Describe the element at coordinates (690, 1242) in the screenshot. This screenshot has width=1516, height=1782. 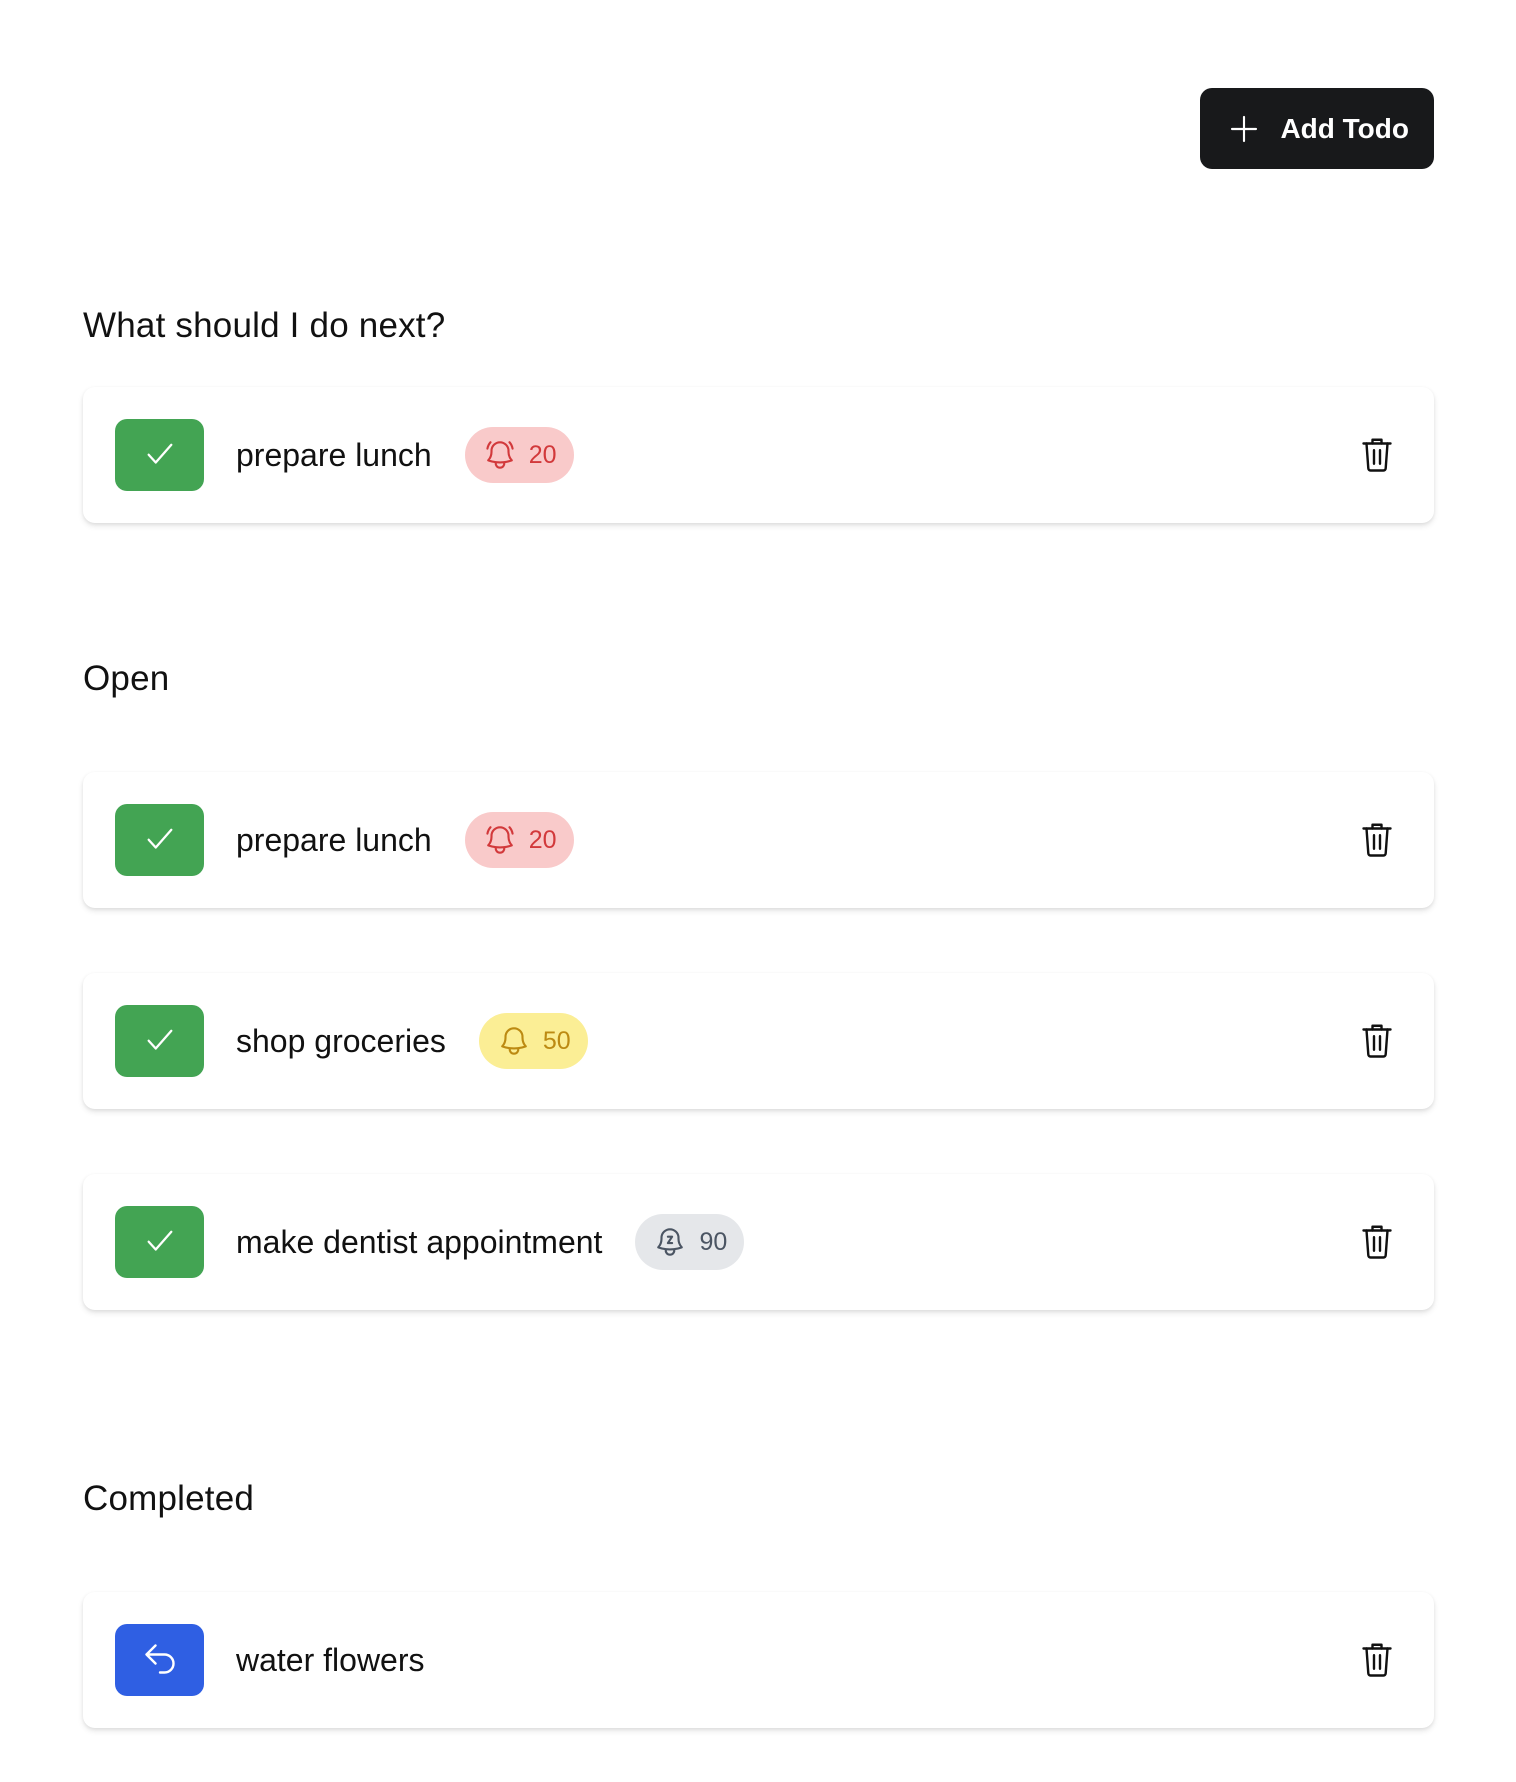
I see `priority-badge: 90` at that location.